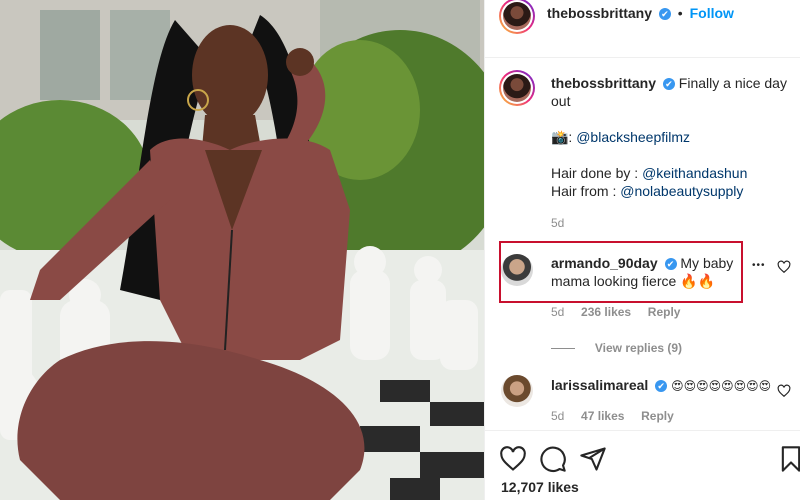 The image size is (800, 500). Describe the element at coordinates (694, 173) in the screenshot. I see `hair-stylist-mention-link: @keithandashun` at that location.